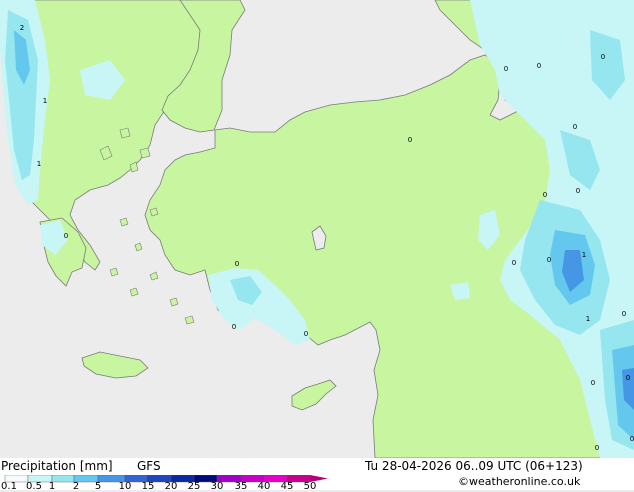  I want to click on scale-tick-label: 40, so click(264, 486).